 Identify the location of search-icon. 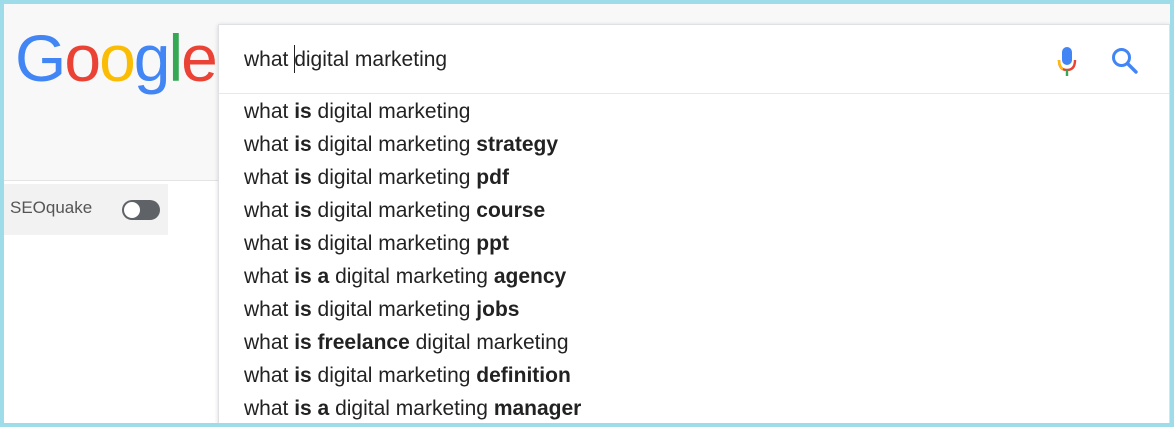
(1125, 61).